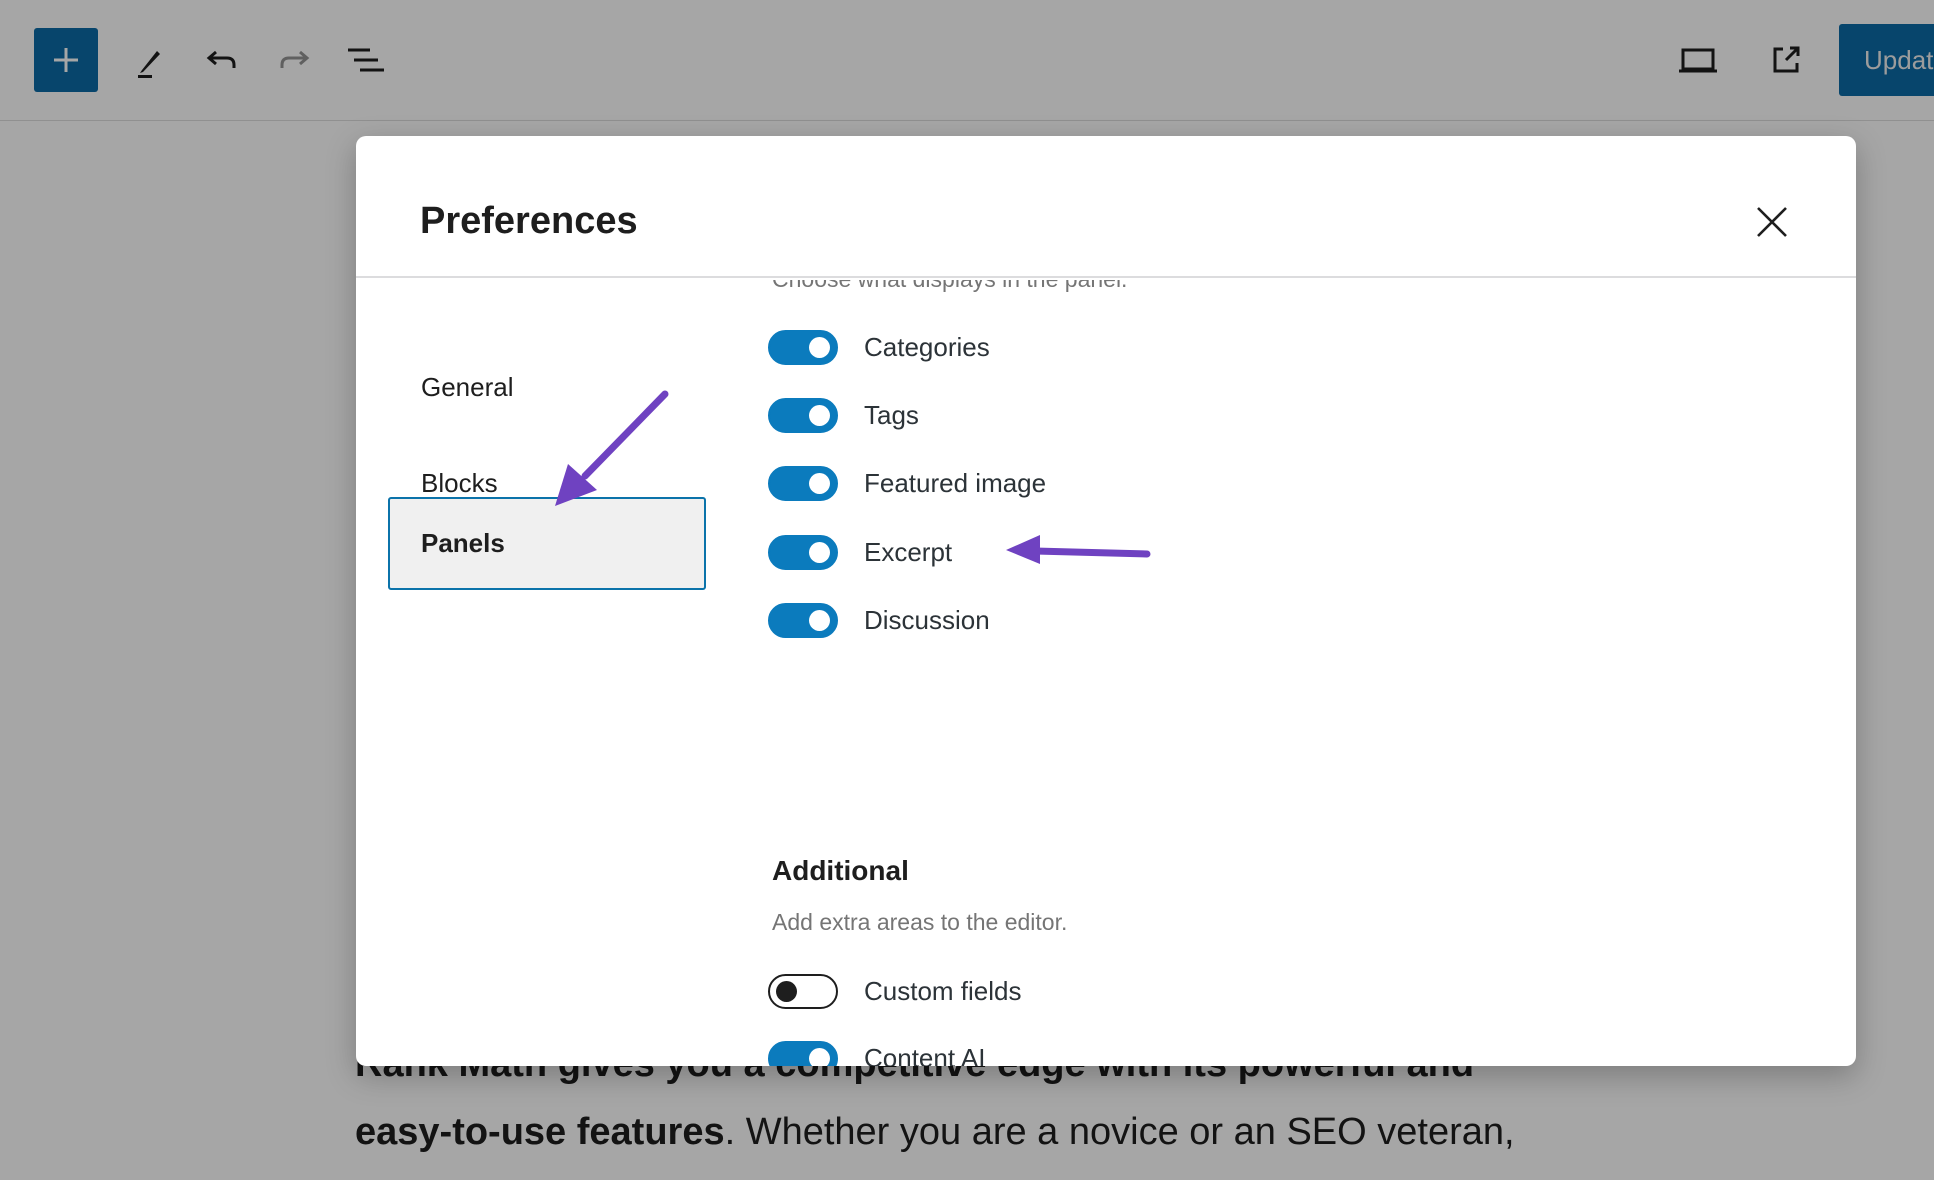 This screenshot has width=1934, height=1180. Describe the element at coordinates (943, 991) in the screenshot. I see `toggle-label: Custom fields` at that location.